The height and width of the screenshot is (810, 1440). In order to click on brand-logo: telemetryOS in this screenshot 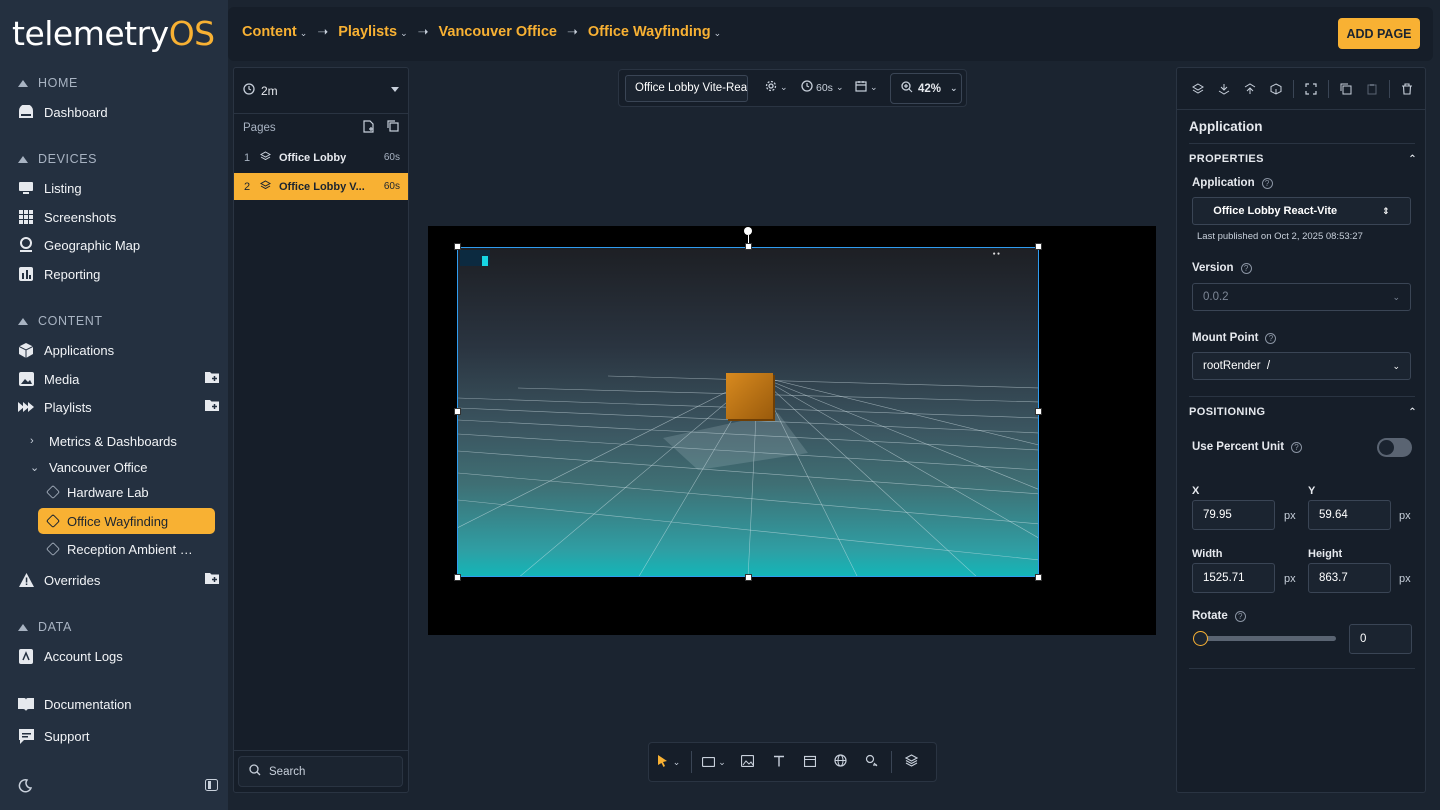, I will do `click(113, 33)`.